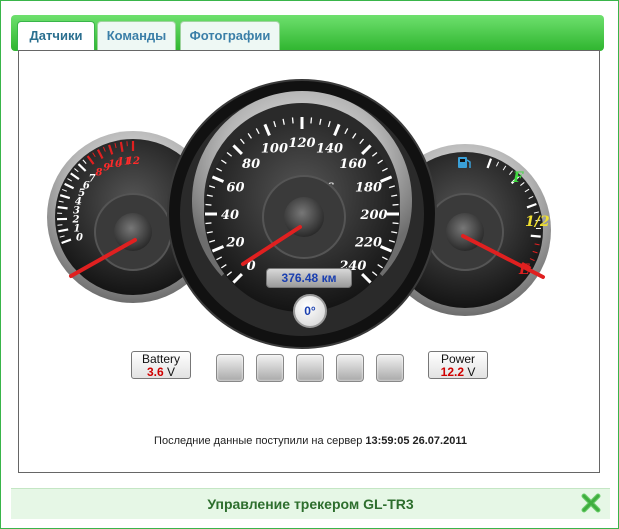 The image size is (619, 529). What do you see at coordinates (230, 36) in the screenshot?
I see `tab-photos: Фотографии` at bounding box center [230, 36].